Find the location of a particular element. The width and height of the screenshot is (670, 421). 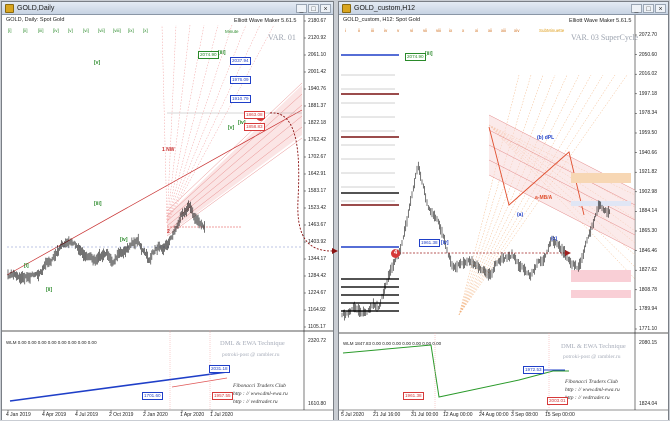

right-top-tag: viii is located at coordinates (439, 30).